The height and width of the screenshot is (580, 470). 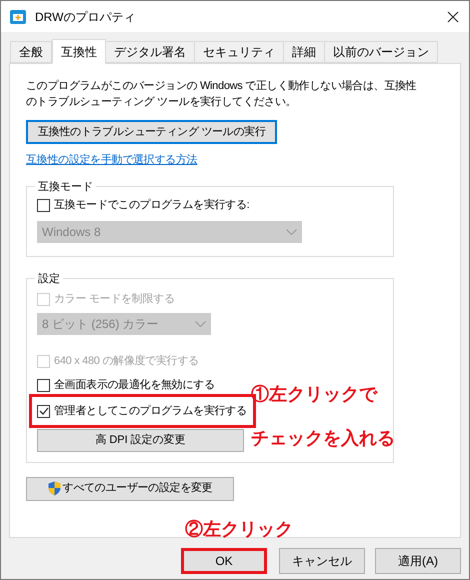 I want to click on check-icon, so click(x=43, y=411).